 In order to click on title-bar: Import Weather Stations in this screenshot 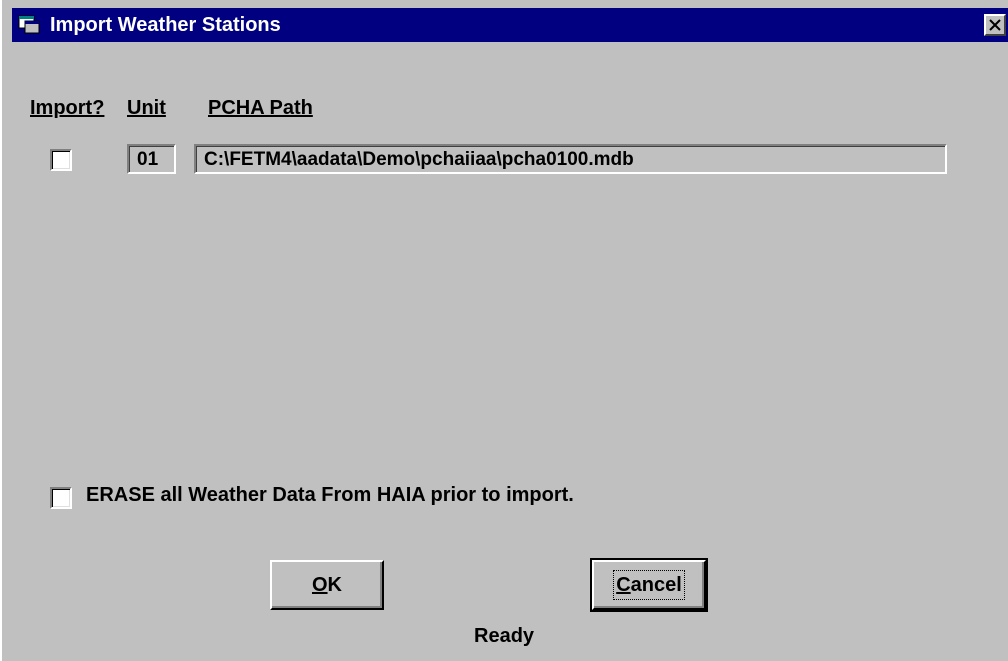, I will do `click(510, 25)`.